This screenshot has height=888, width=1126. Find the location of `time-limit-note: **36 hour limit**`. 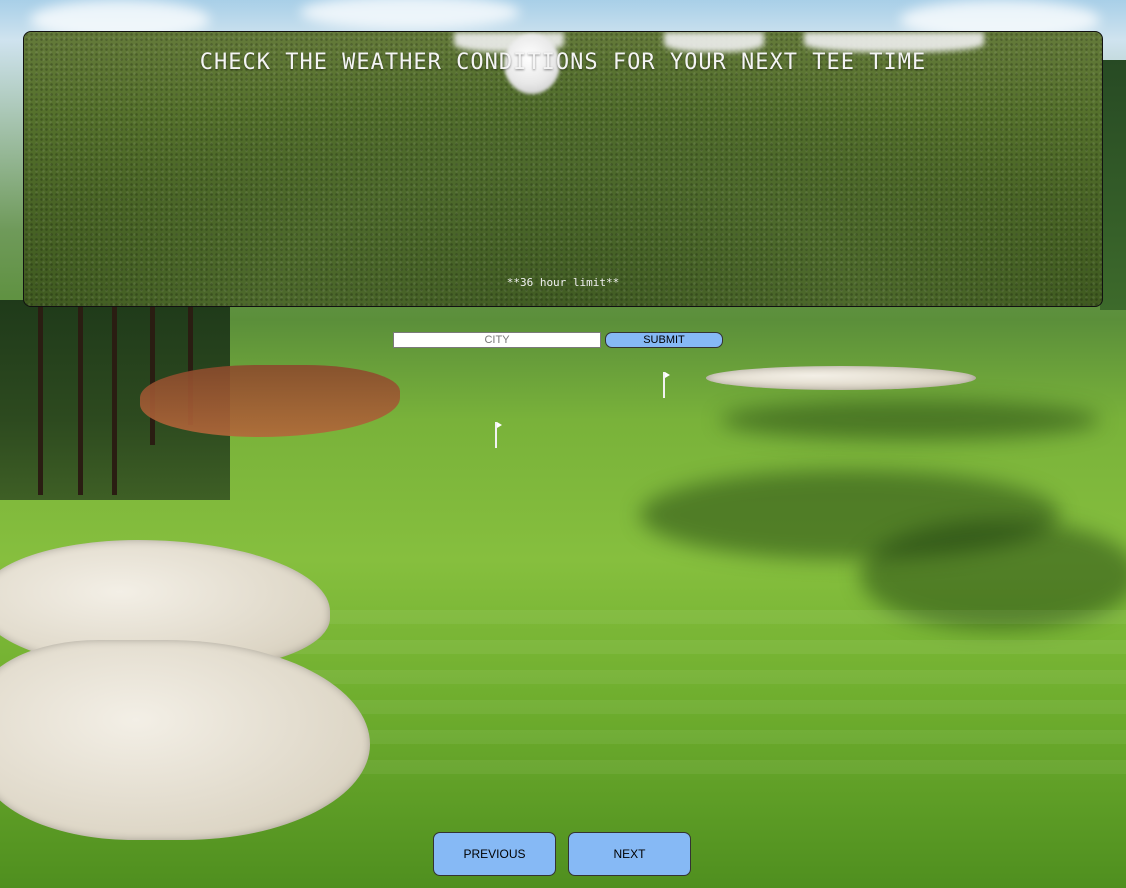

time-limit-note: **36 hour limit** is located at coordinates (563, 282).